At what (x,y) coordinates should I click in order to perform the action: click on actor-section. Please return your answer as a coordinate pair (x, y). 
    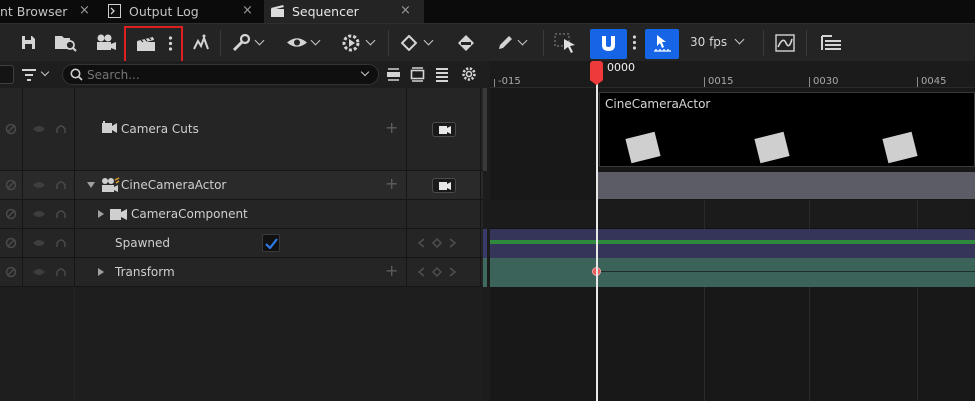
    Looking at the image, I should click on (786, 185).